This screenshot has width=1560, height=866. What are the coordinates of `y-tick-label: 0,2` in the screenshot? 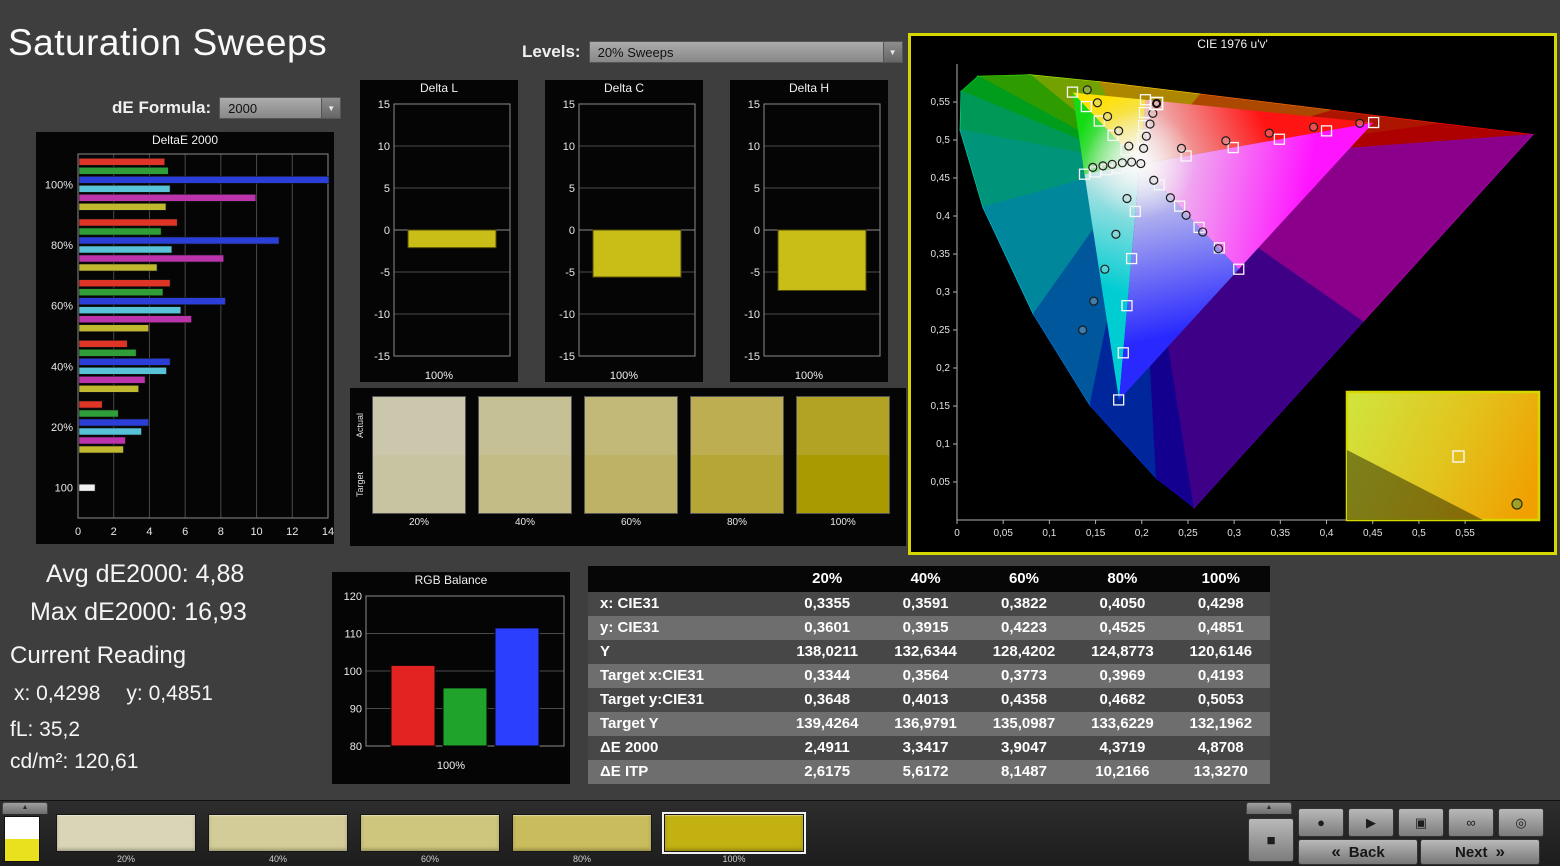 It's located at (943, 368).